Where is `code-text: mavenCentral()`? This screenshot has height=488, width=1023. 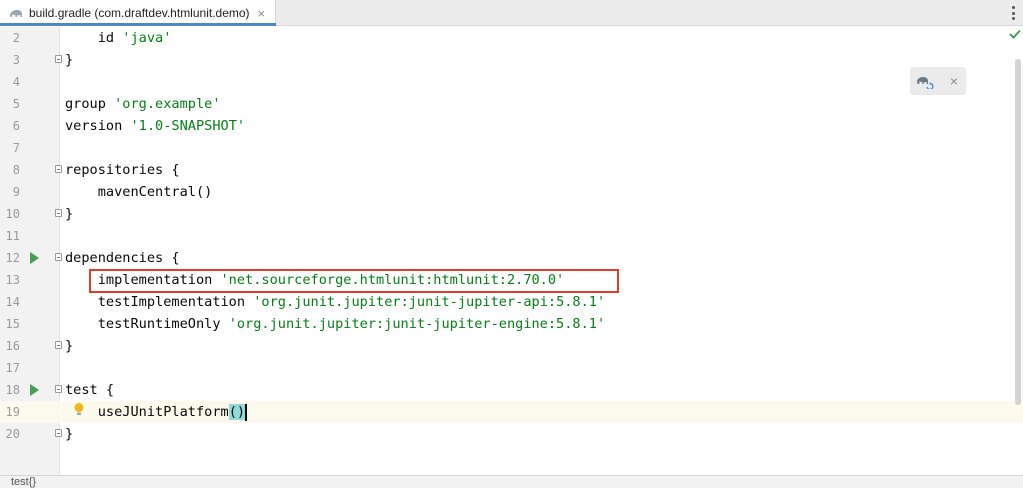 code-text: mavenCentral() is located at coordinates (139, 192).